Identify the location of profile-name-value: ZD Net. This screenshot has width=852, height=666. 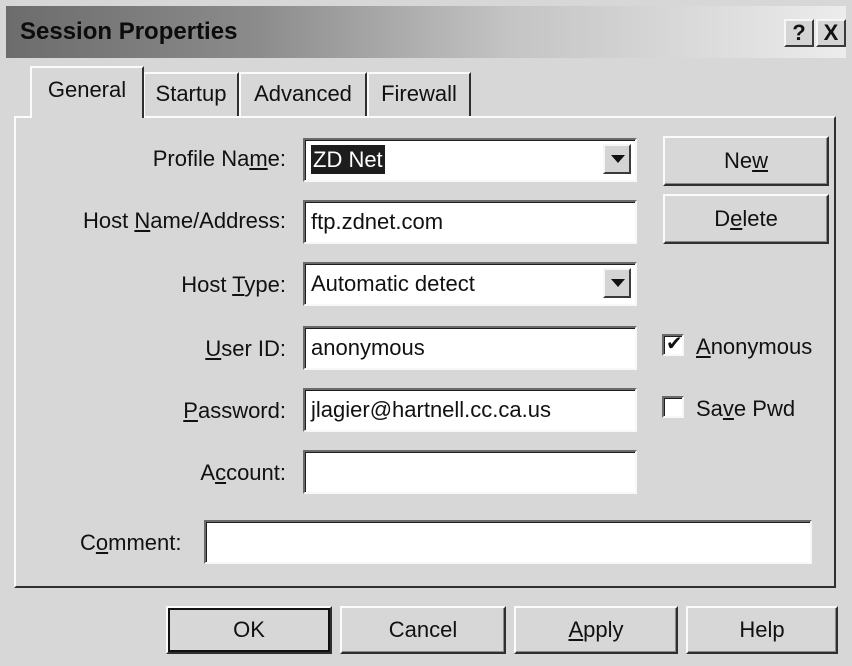
(348, 159).